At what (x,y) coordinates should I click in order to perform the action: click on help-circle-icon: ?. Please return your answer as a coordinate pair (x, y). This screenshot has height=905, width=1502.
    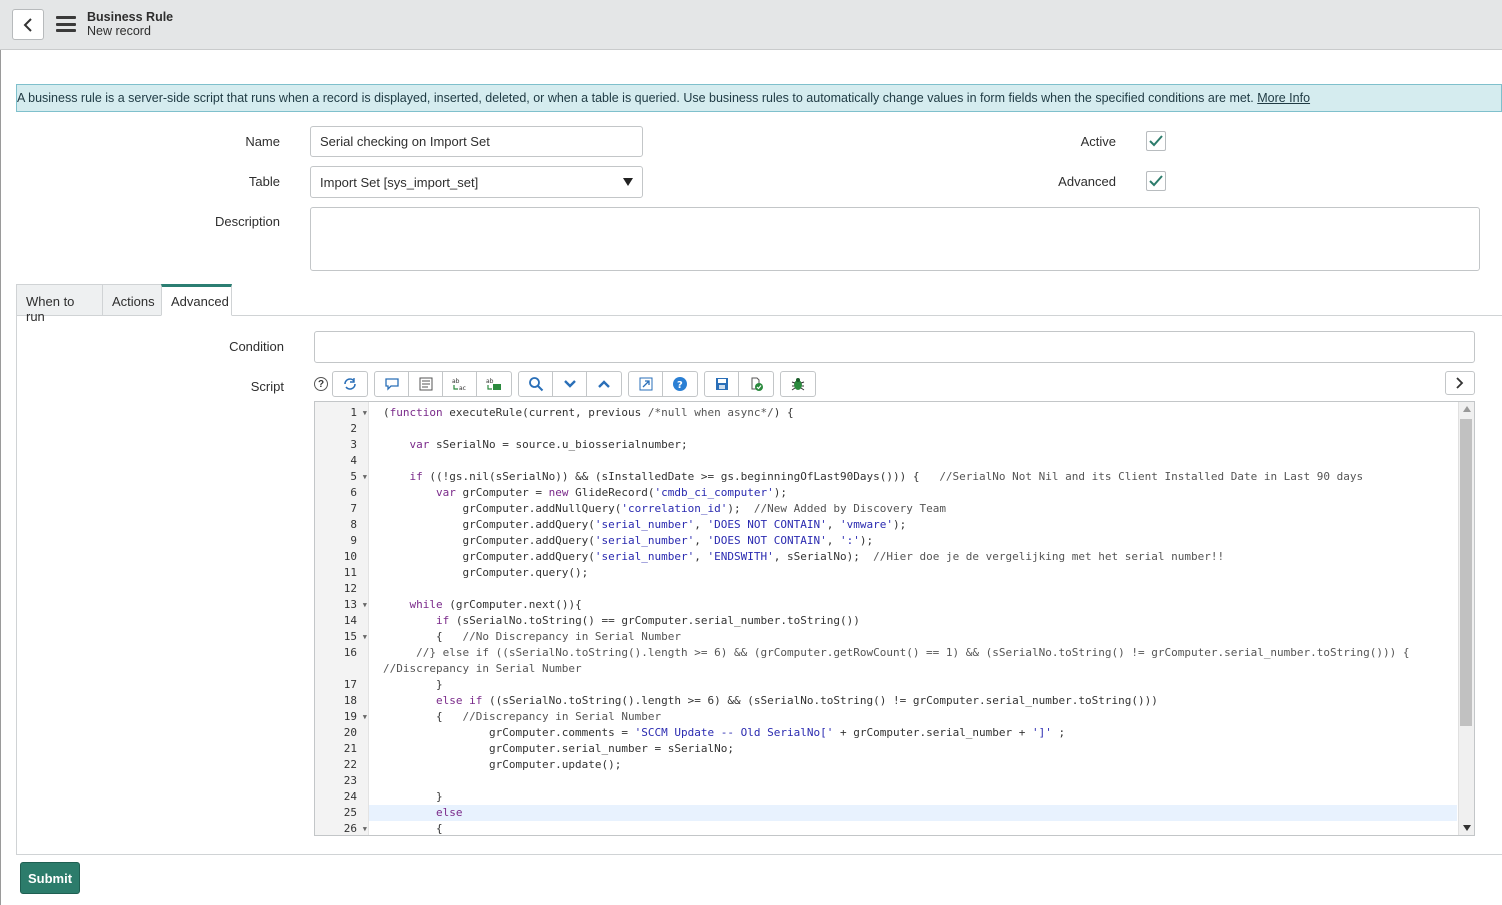
    Looking at the image, I should click on (680, 384).